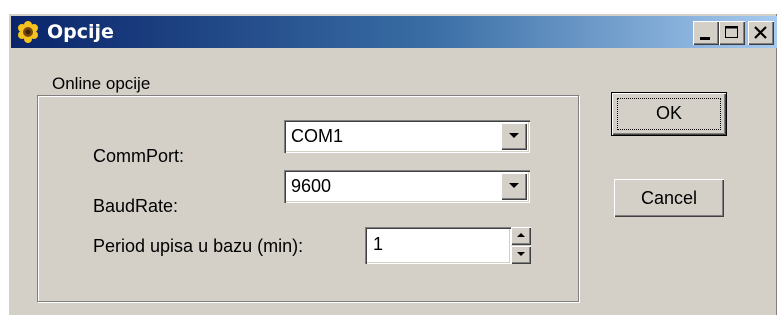  What do you see at coordinates (80, 32) in the screenshot?
I see `window-title: Opcije` at bounding box center [80, 32].